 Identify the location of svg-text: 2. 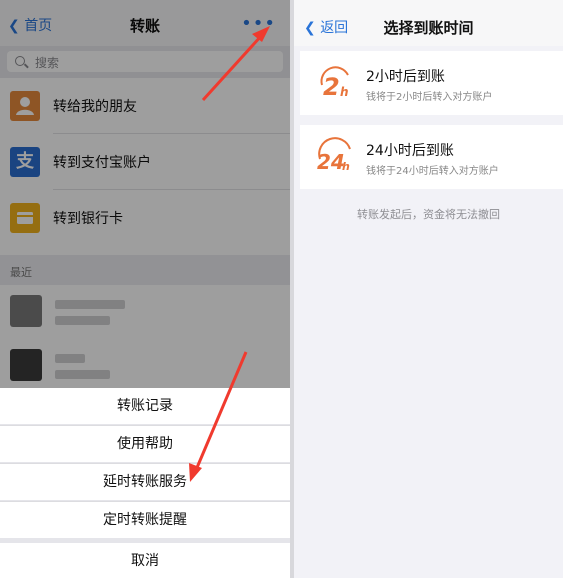
(331, 87).